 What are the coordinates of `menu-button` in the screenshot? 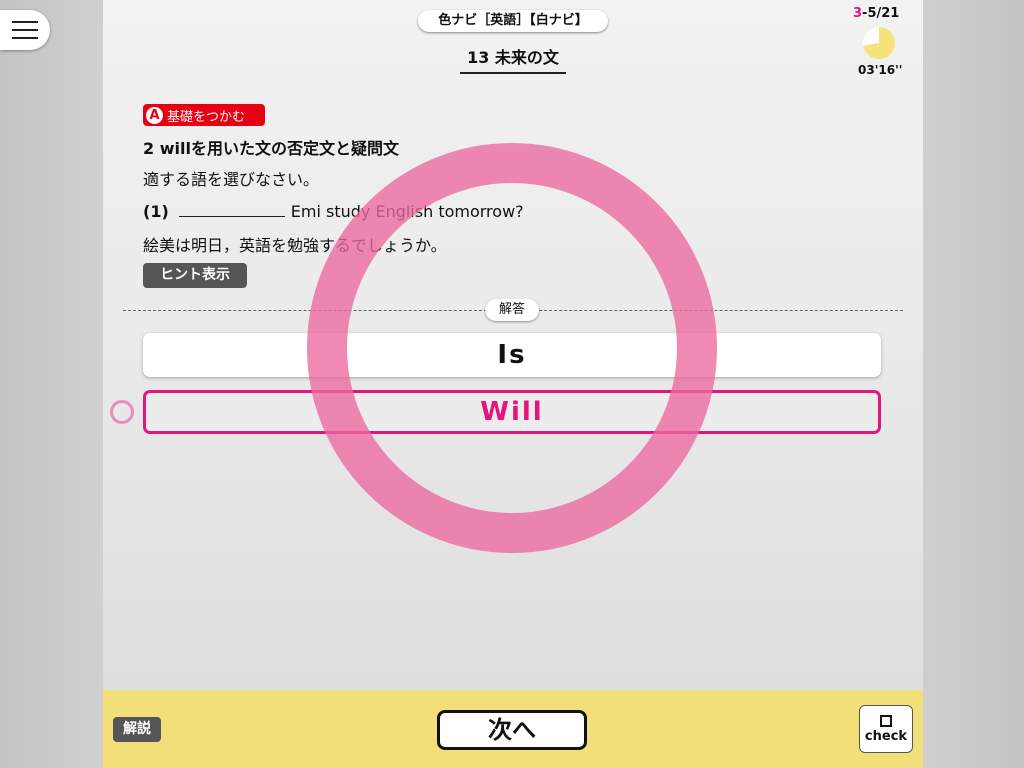 It's located at (25, 30).